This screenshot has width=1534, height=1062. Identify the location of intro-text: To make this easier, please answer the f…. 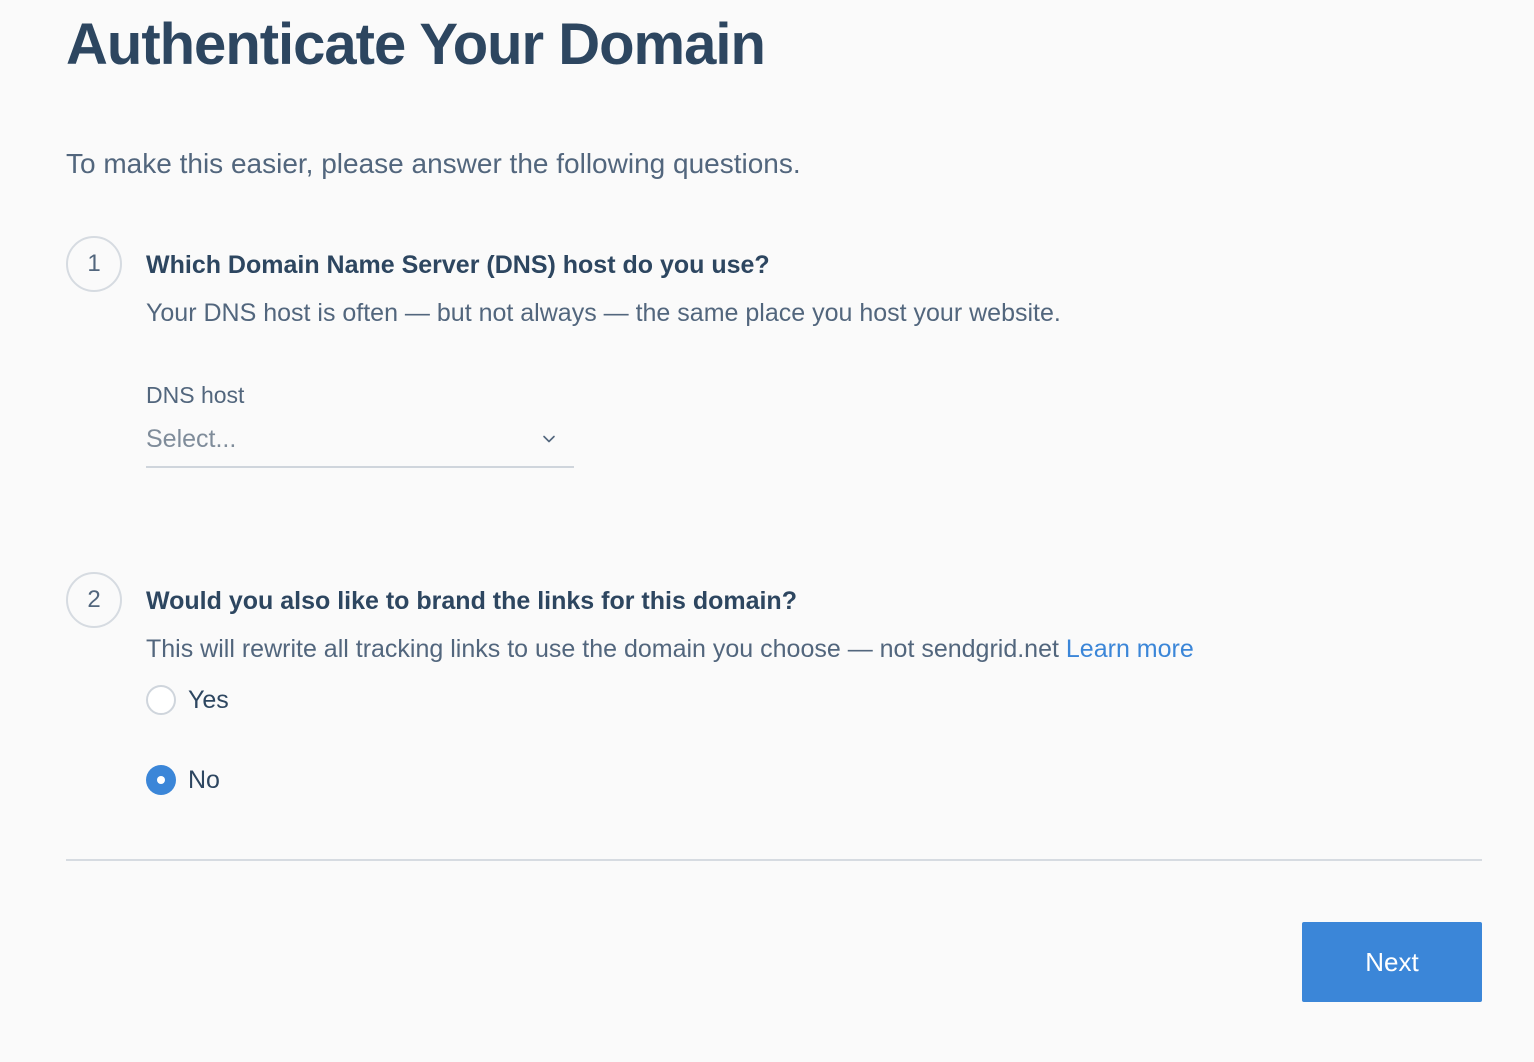
(433, 163).